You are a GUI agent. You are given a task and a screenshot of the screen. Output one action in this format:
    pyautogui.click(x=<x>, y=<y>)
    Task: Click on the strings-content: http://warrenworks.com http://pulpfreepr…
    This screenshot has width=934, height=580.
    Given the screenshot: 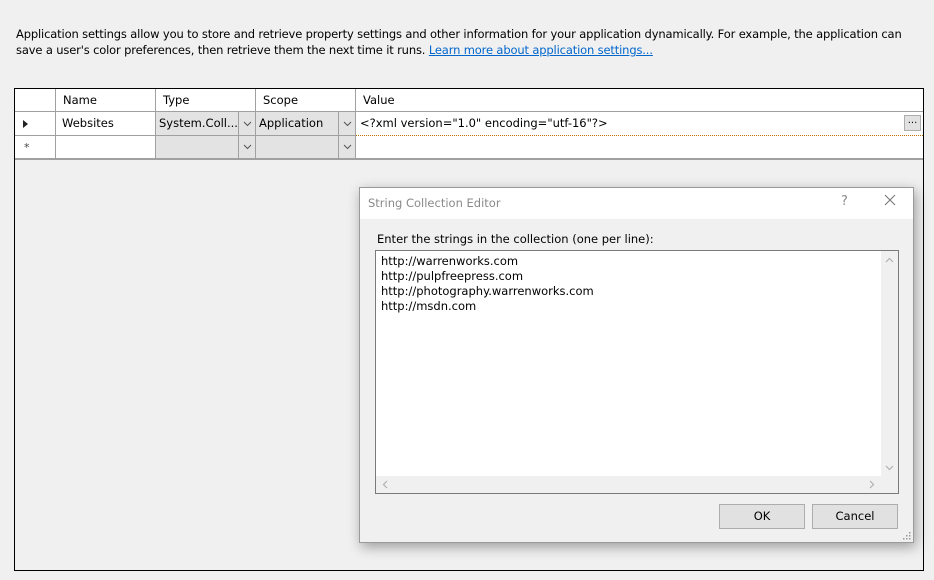 What is the action you would take?
    pyautogui.click(x=487, y=284)
    